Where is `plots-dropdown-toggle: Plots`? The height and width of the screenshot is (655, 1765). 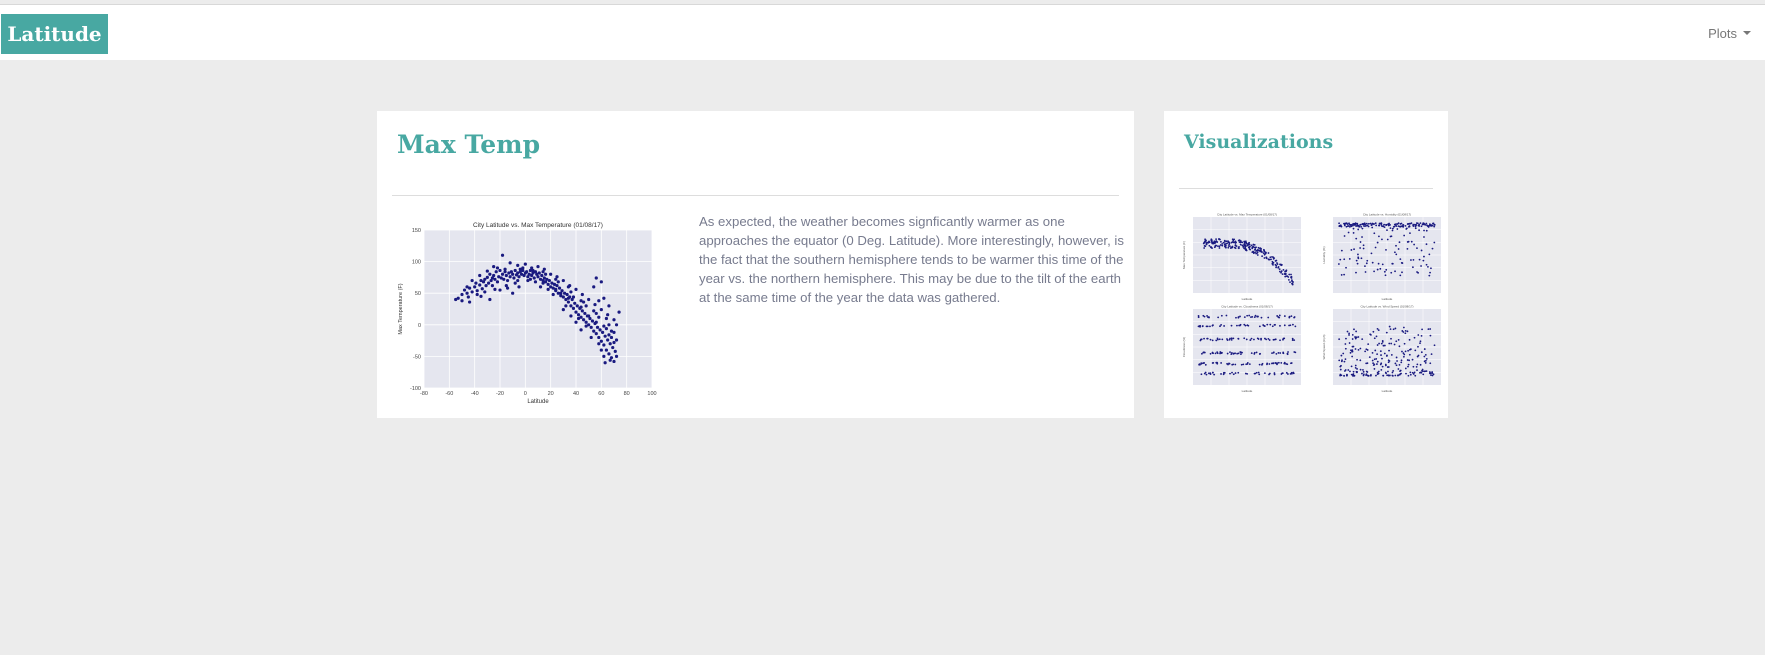 plots-dropdown-toggle: Plots is located at coordinates (1729, 33).